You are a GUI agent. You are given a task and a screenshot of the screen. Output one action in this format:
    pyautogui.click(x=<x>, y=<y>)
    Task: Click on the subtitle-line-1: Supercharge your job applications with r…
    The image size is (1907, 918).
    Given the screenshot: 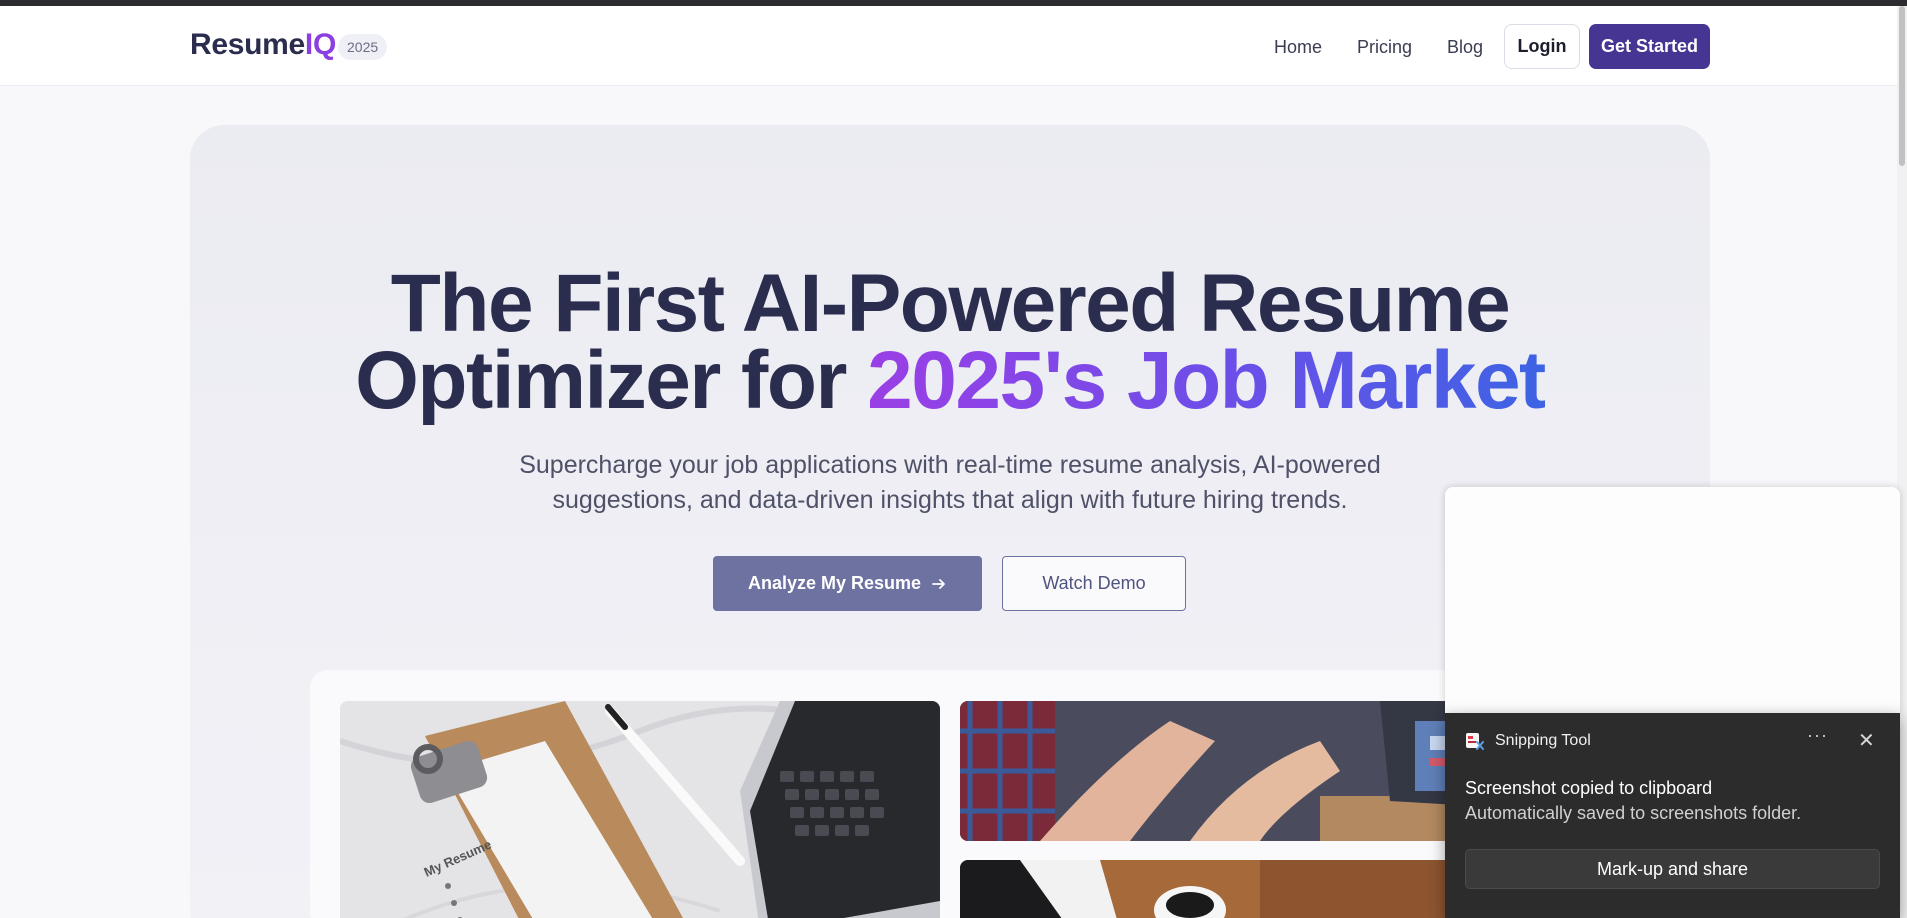 What is the action you would take?
    pyautogui.click(x=950, y=465)
    